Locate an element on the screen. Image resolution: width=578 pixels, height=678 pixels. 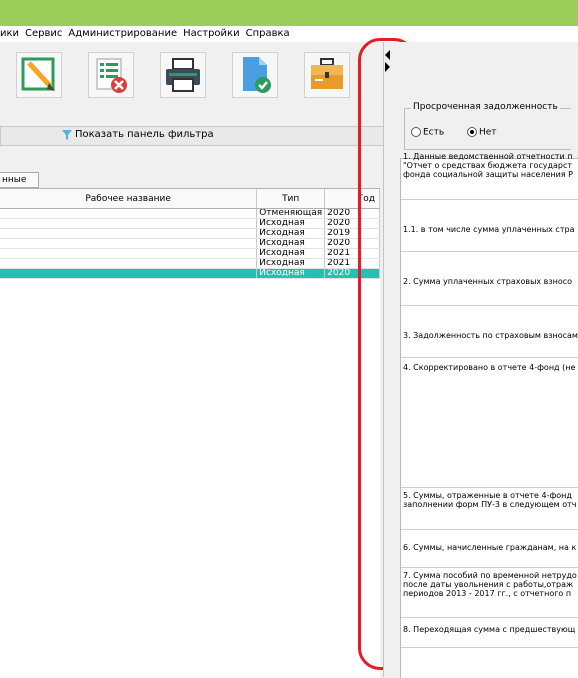
form-row-label: периодов 2013 - 2017 гг., с отчетного п is located at coordinates (487, 593).